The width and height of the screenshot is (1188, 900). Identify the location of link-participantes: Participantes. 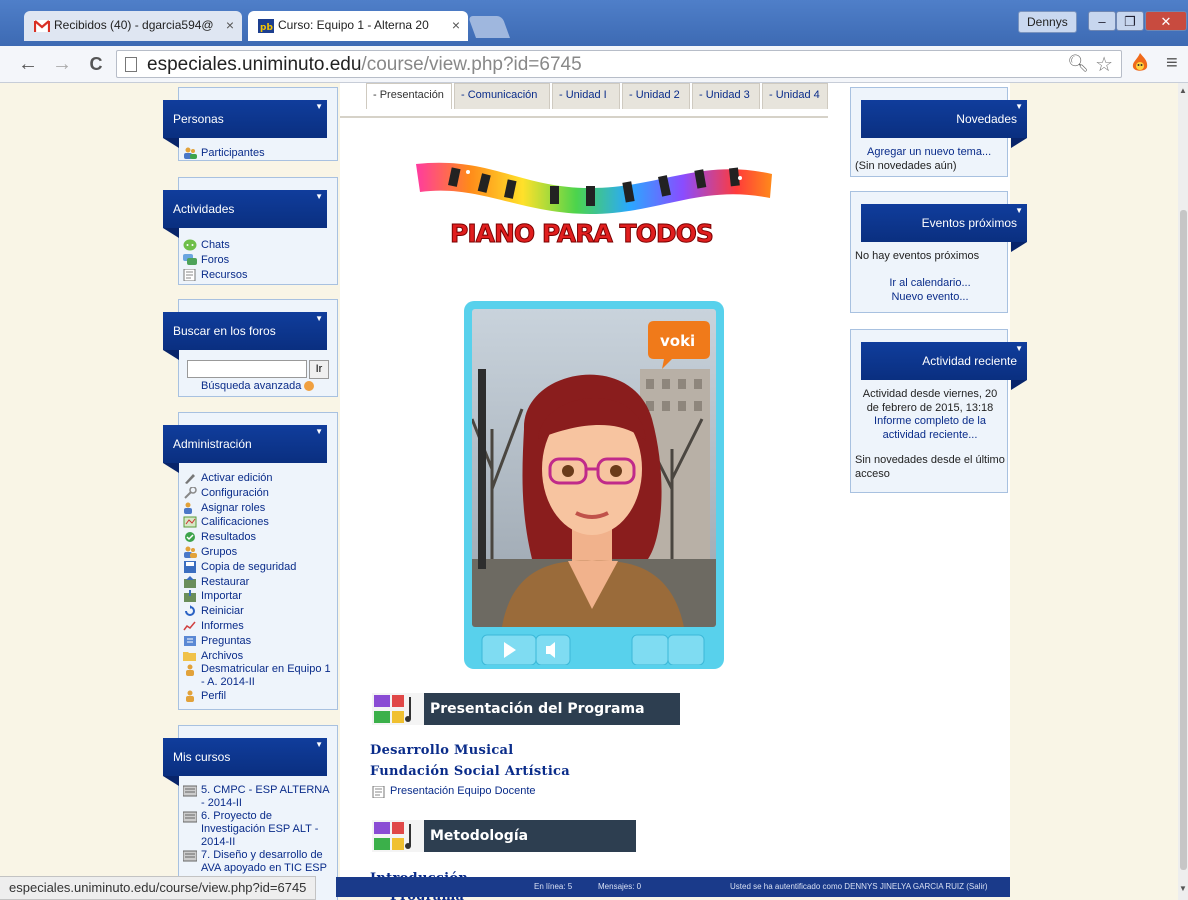
(258, 153).